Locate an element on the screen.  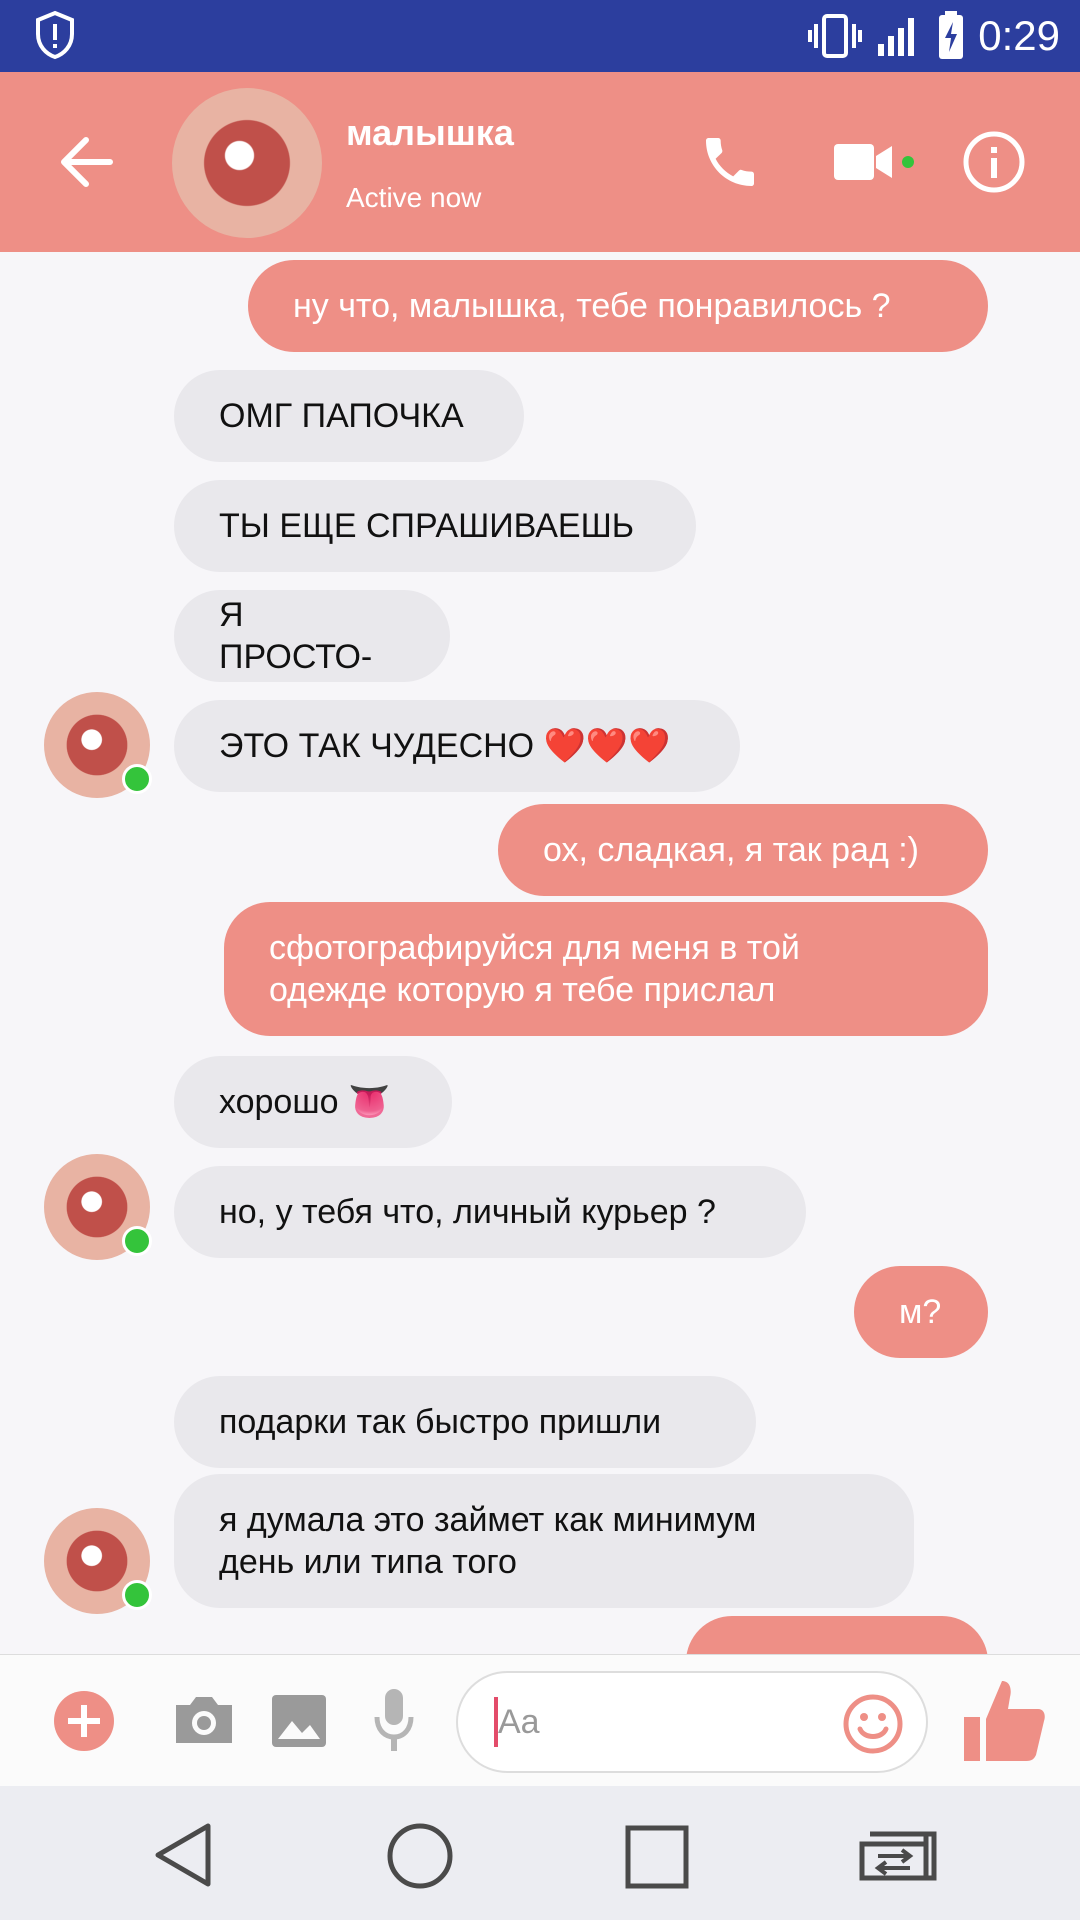
composer-bar: Aa is located at coordinates (540, 1720).